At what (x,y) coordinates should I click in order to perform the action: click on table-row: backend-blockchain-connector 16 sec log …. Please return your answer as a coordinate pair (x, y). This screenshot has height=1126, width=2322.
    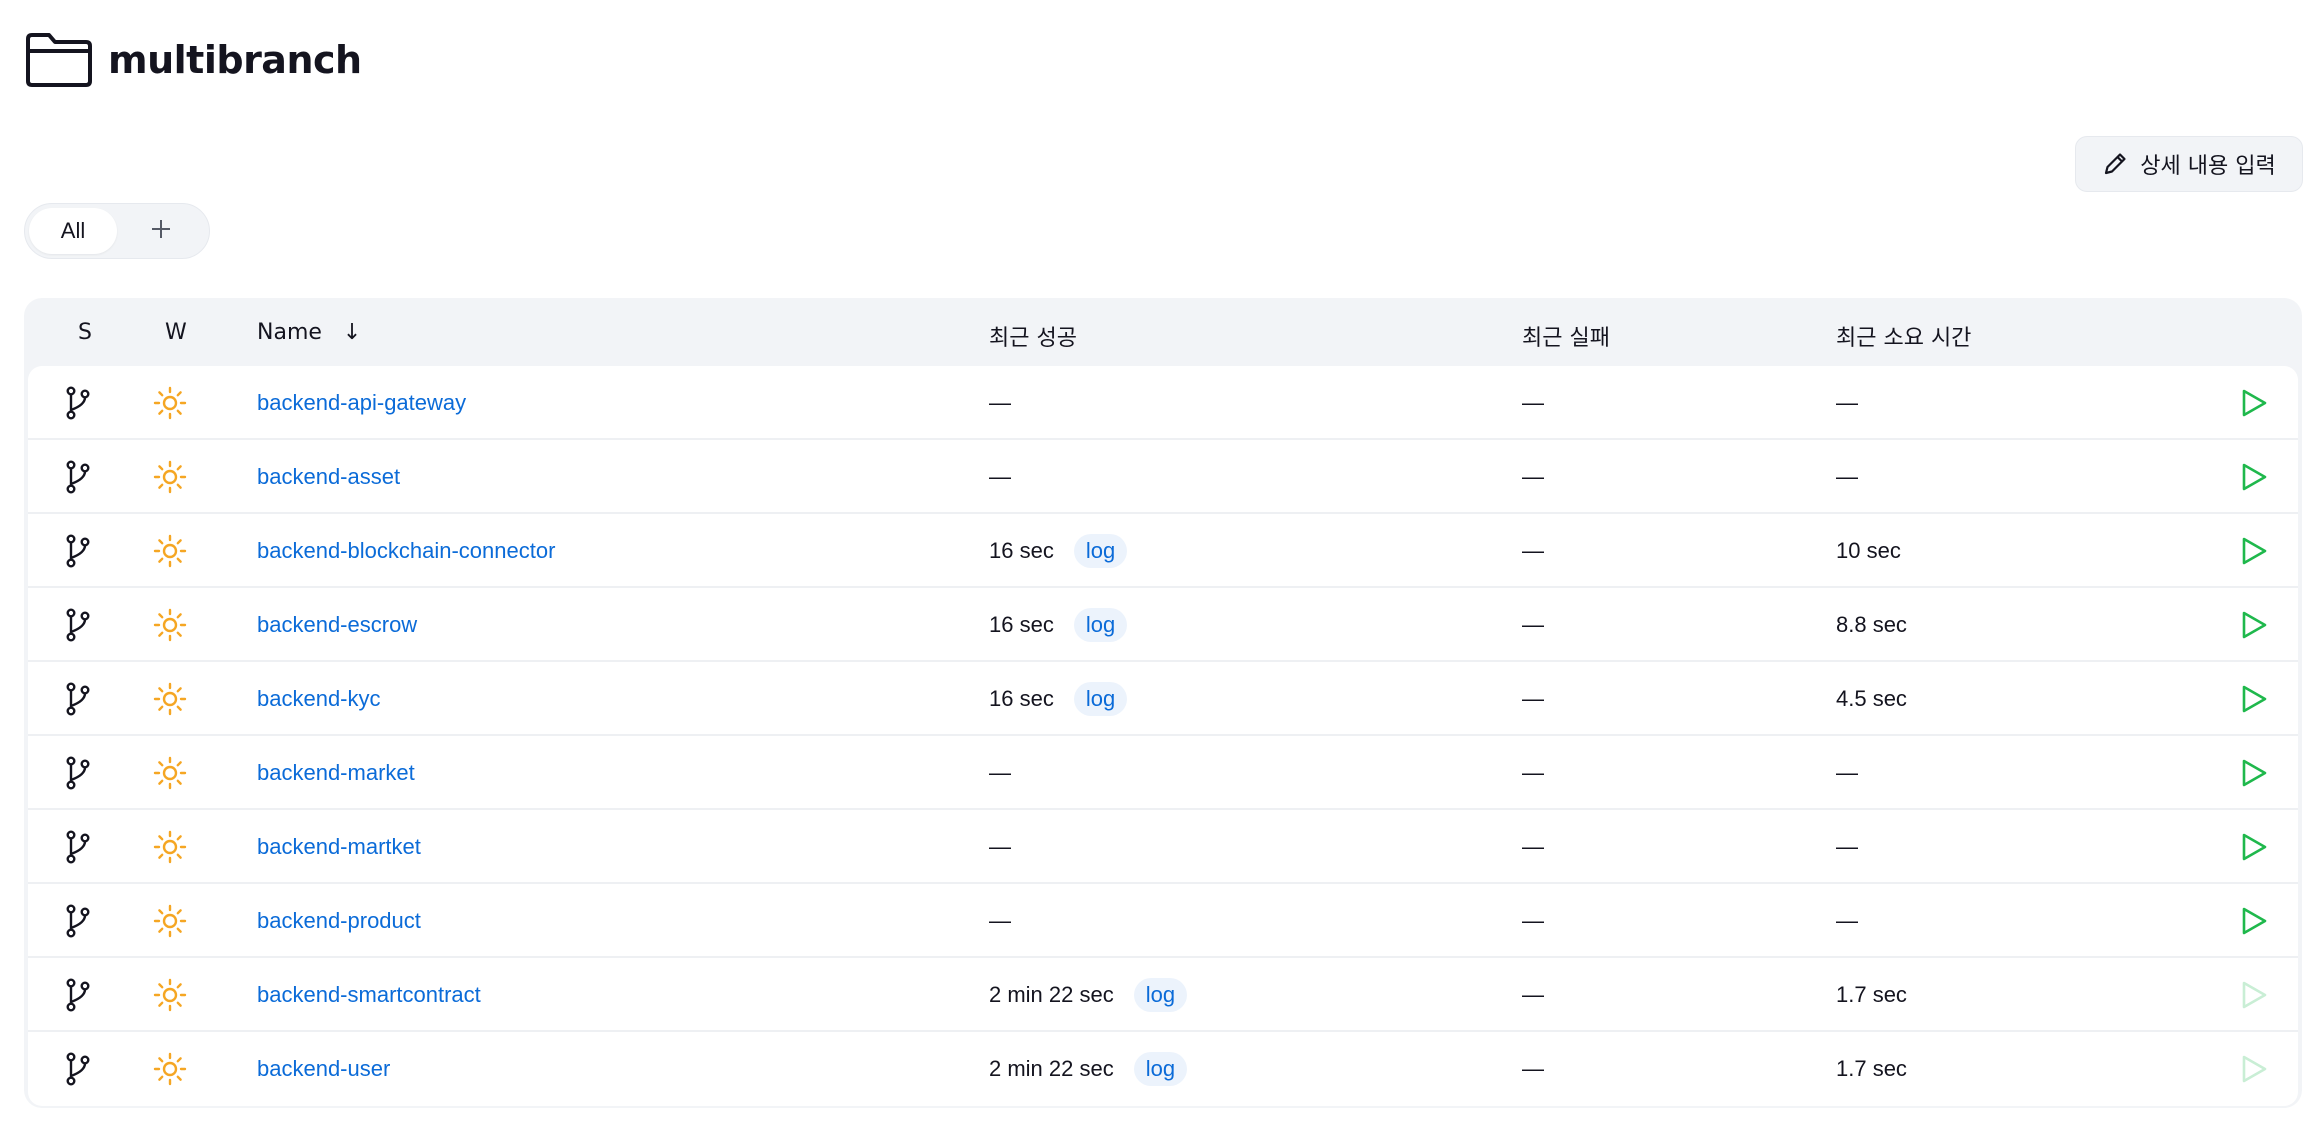
    Looking at the image, I should click on (1163, 551).